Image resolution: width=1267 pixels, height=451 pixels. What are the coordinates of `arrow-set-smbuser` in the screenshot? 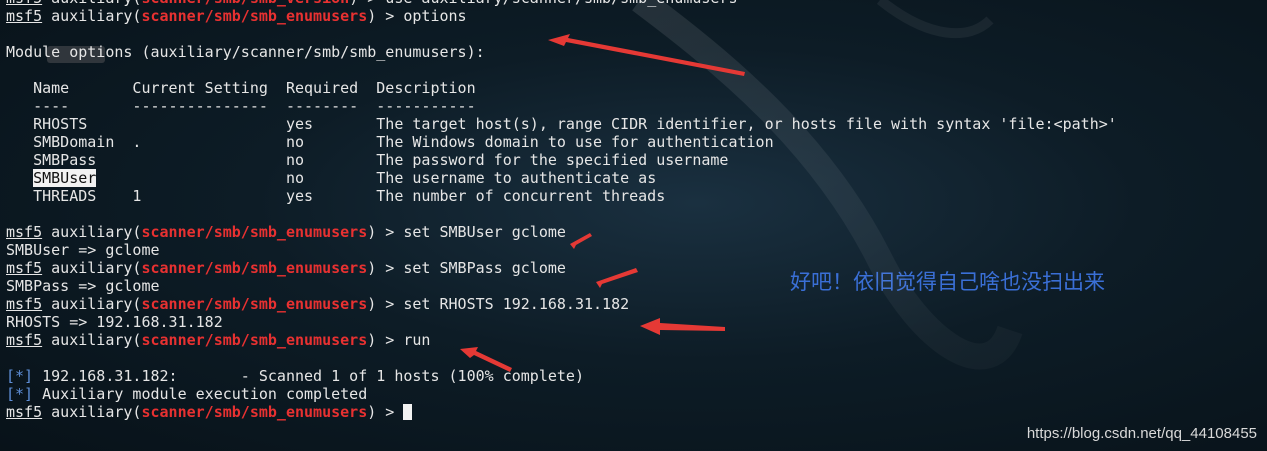 It's located at (581, 241).